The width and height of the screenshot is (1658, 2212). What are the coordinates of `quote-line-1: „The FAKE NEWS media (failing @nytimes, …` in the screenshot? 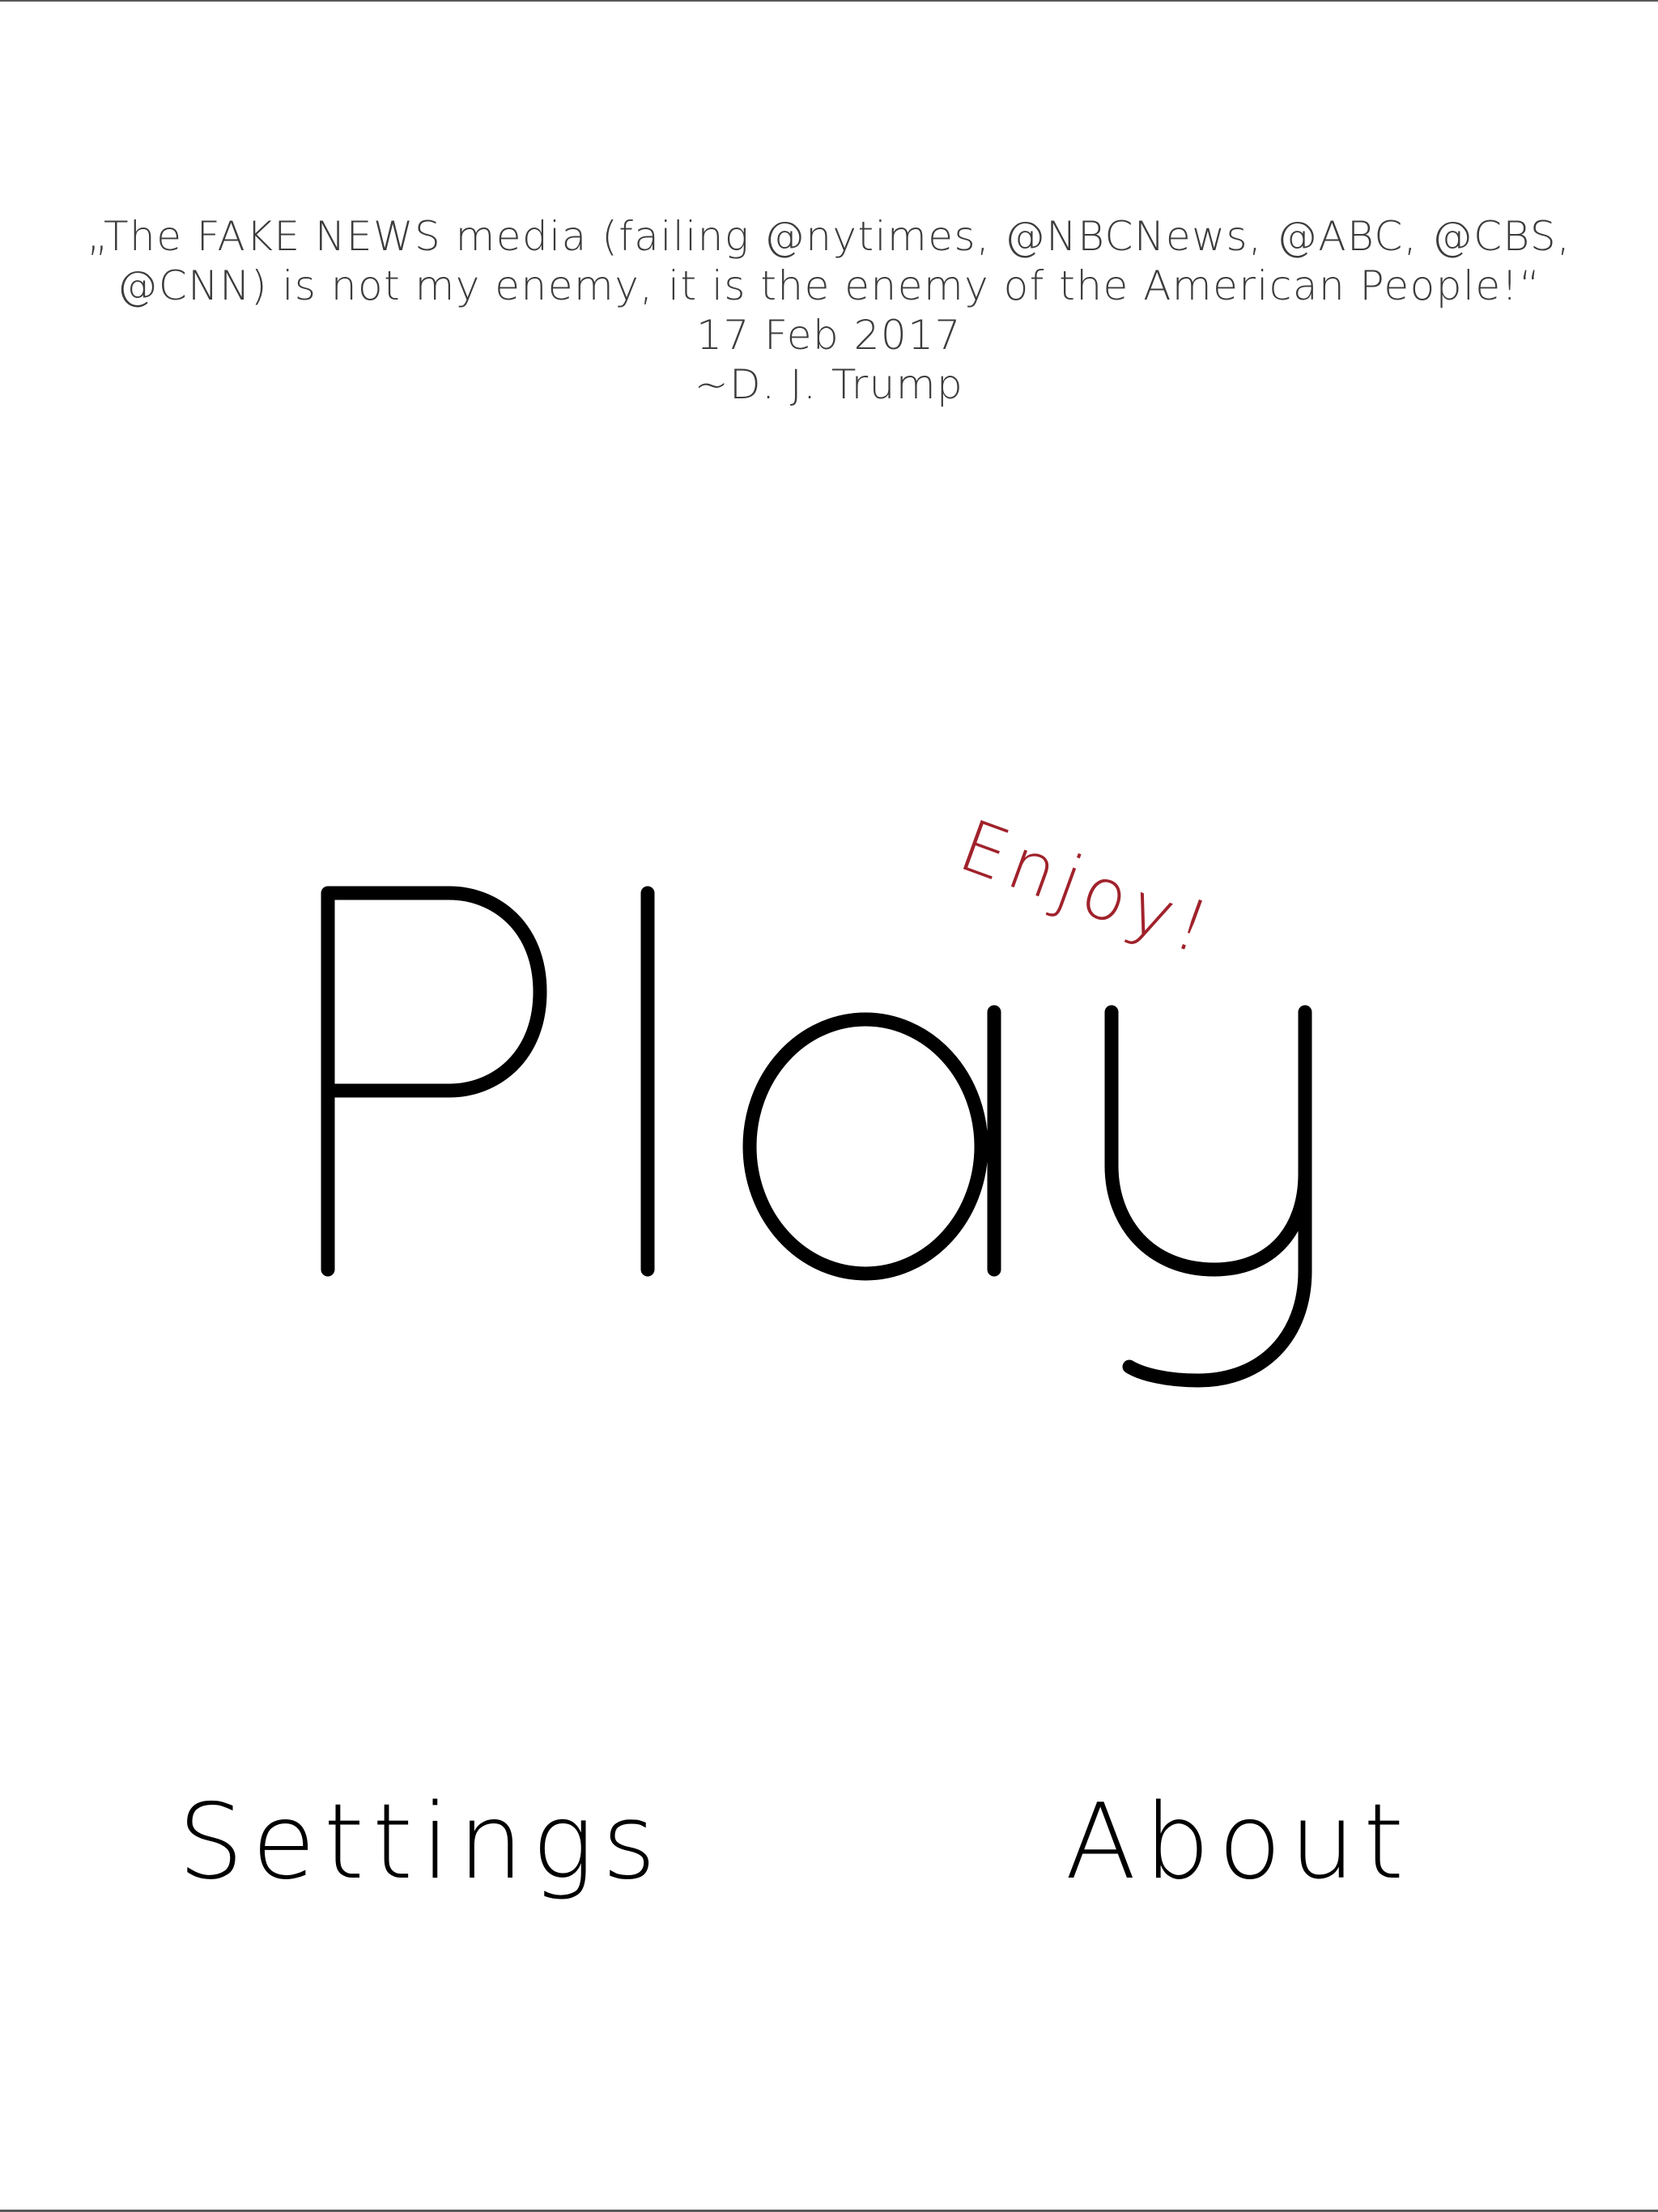 It's located at (829, 236).